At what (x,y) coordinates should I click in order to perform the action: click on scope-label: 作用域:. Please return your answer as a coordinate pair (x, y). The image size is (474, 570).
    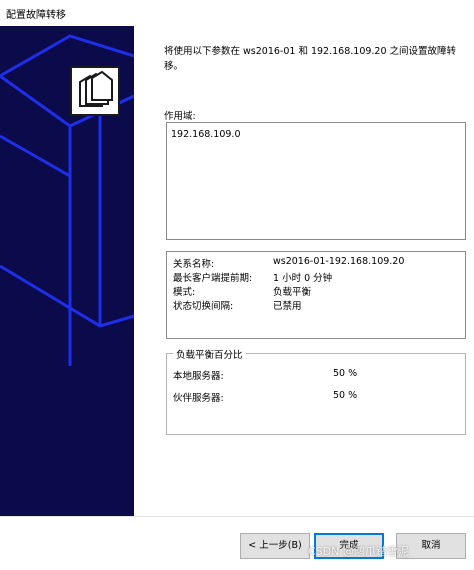
    Looking at the image, I should click on (180, 116).